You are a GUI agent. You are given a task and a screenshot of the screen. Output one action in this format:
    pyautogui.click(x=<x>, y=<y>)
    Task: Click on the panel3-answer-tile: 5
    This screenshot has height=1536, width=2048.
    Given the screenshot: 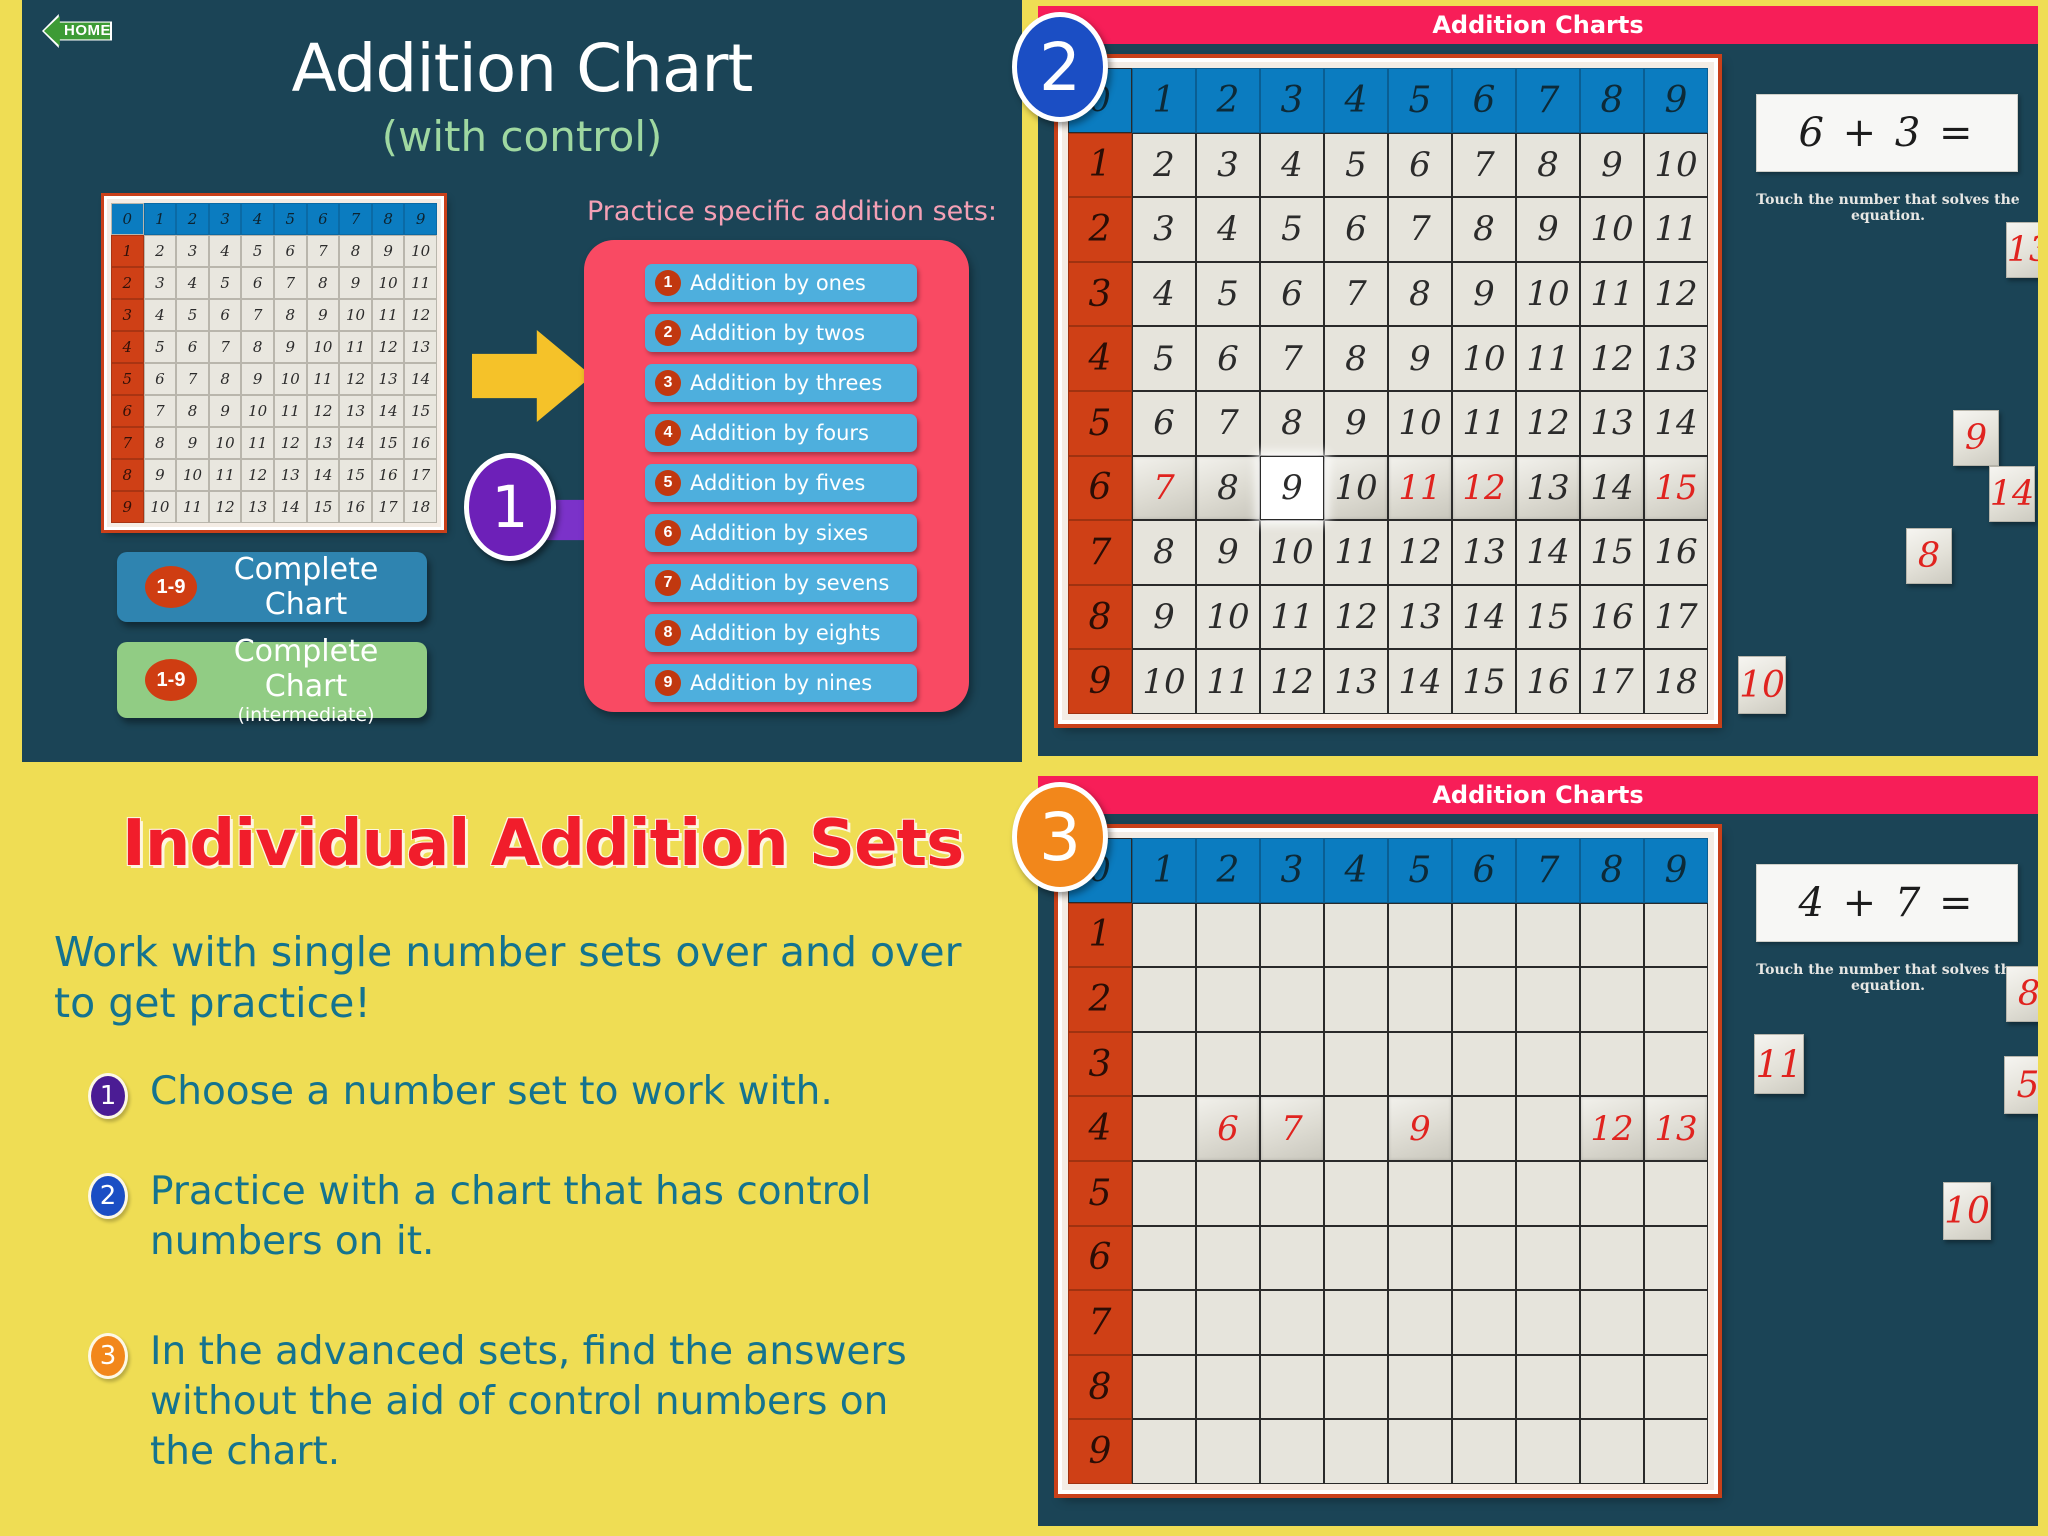 What is the action you would take?
    pyautogui.click(x=2021, y=1085)
    